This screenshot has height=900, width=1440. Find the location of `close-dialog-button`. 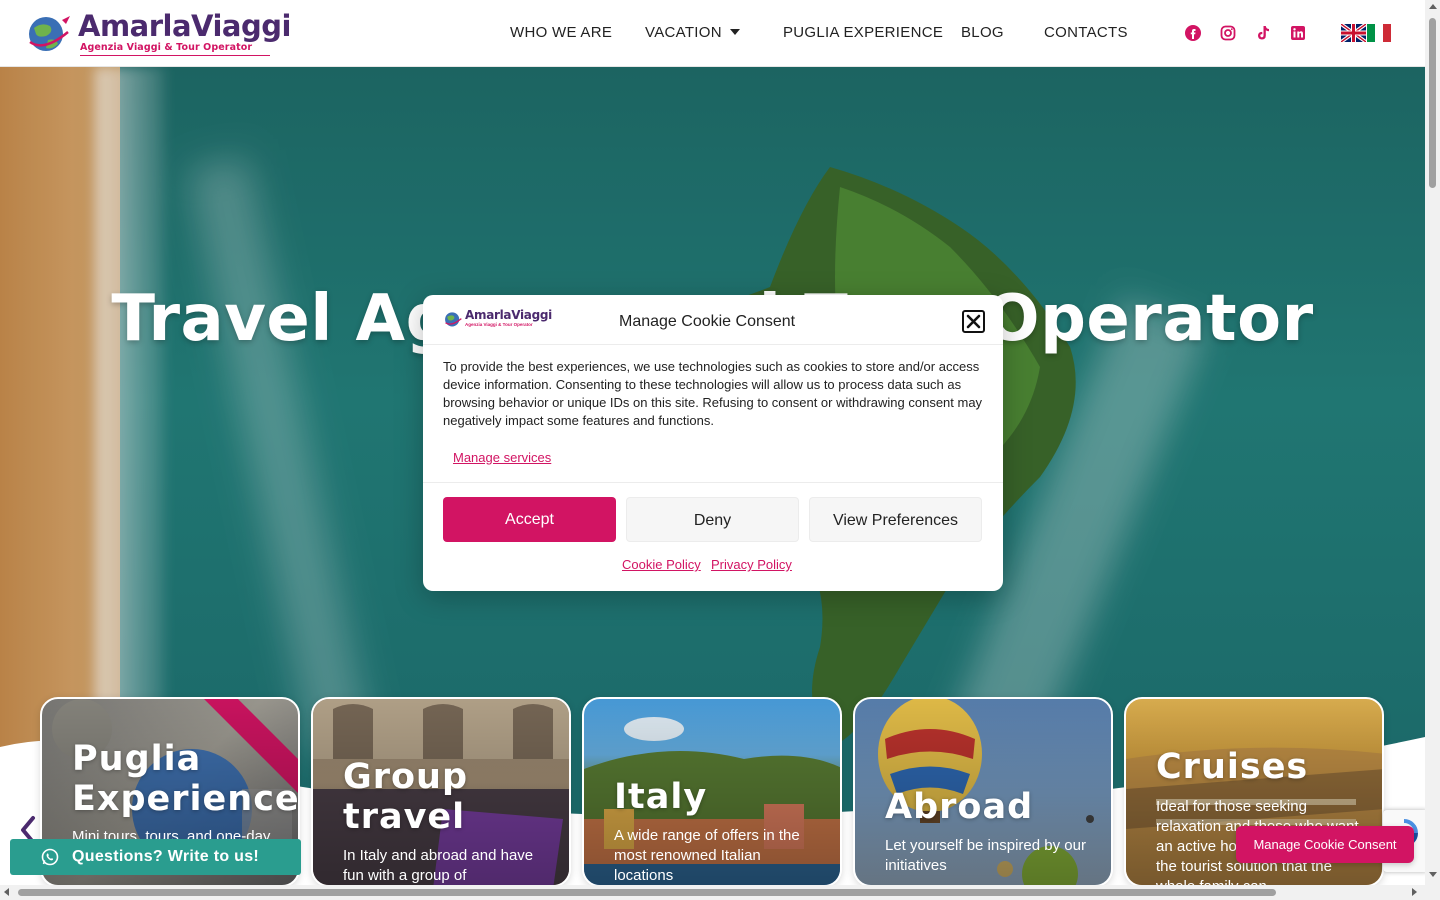

close-dialog-button is located at coordinates (973, 321).